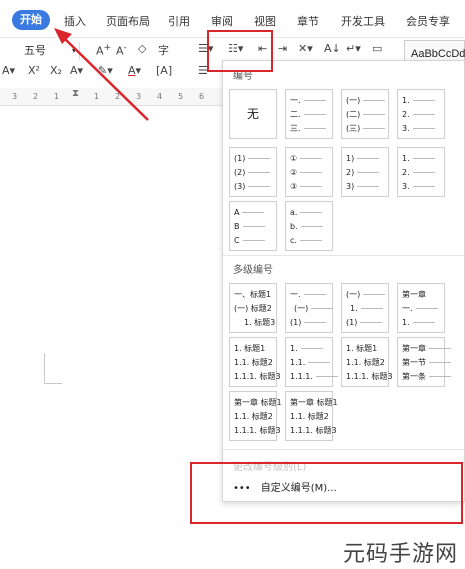 The height and width of the screenshot is (569, 465). Describe the element at coordinates (401, 554) in the screenshot. I see `watermark: 元码手游网` at that location.